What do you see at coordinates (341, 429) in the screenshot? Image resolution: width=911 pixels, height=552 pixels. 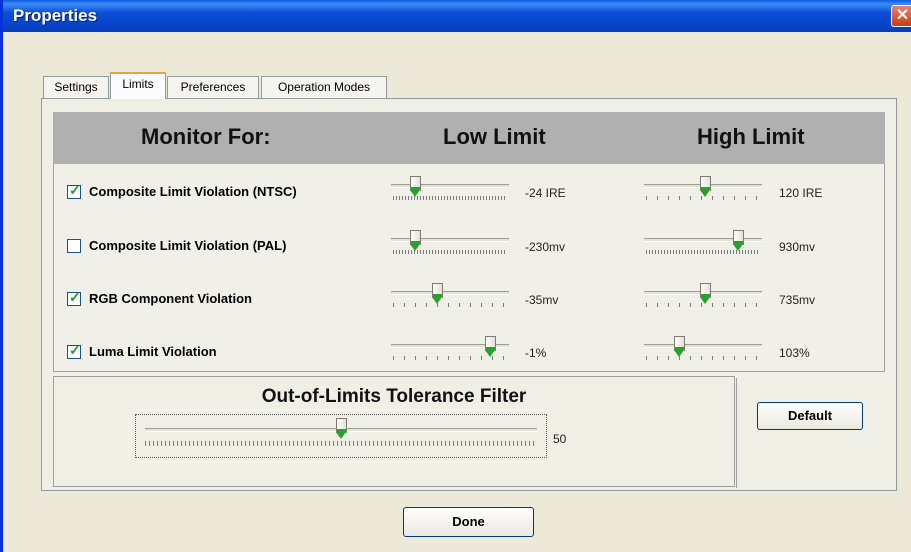 I see `tolerance-slider-thumb` at bounding box center [341, 429].